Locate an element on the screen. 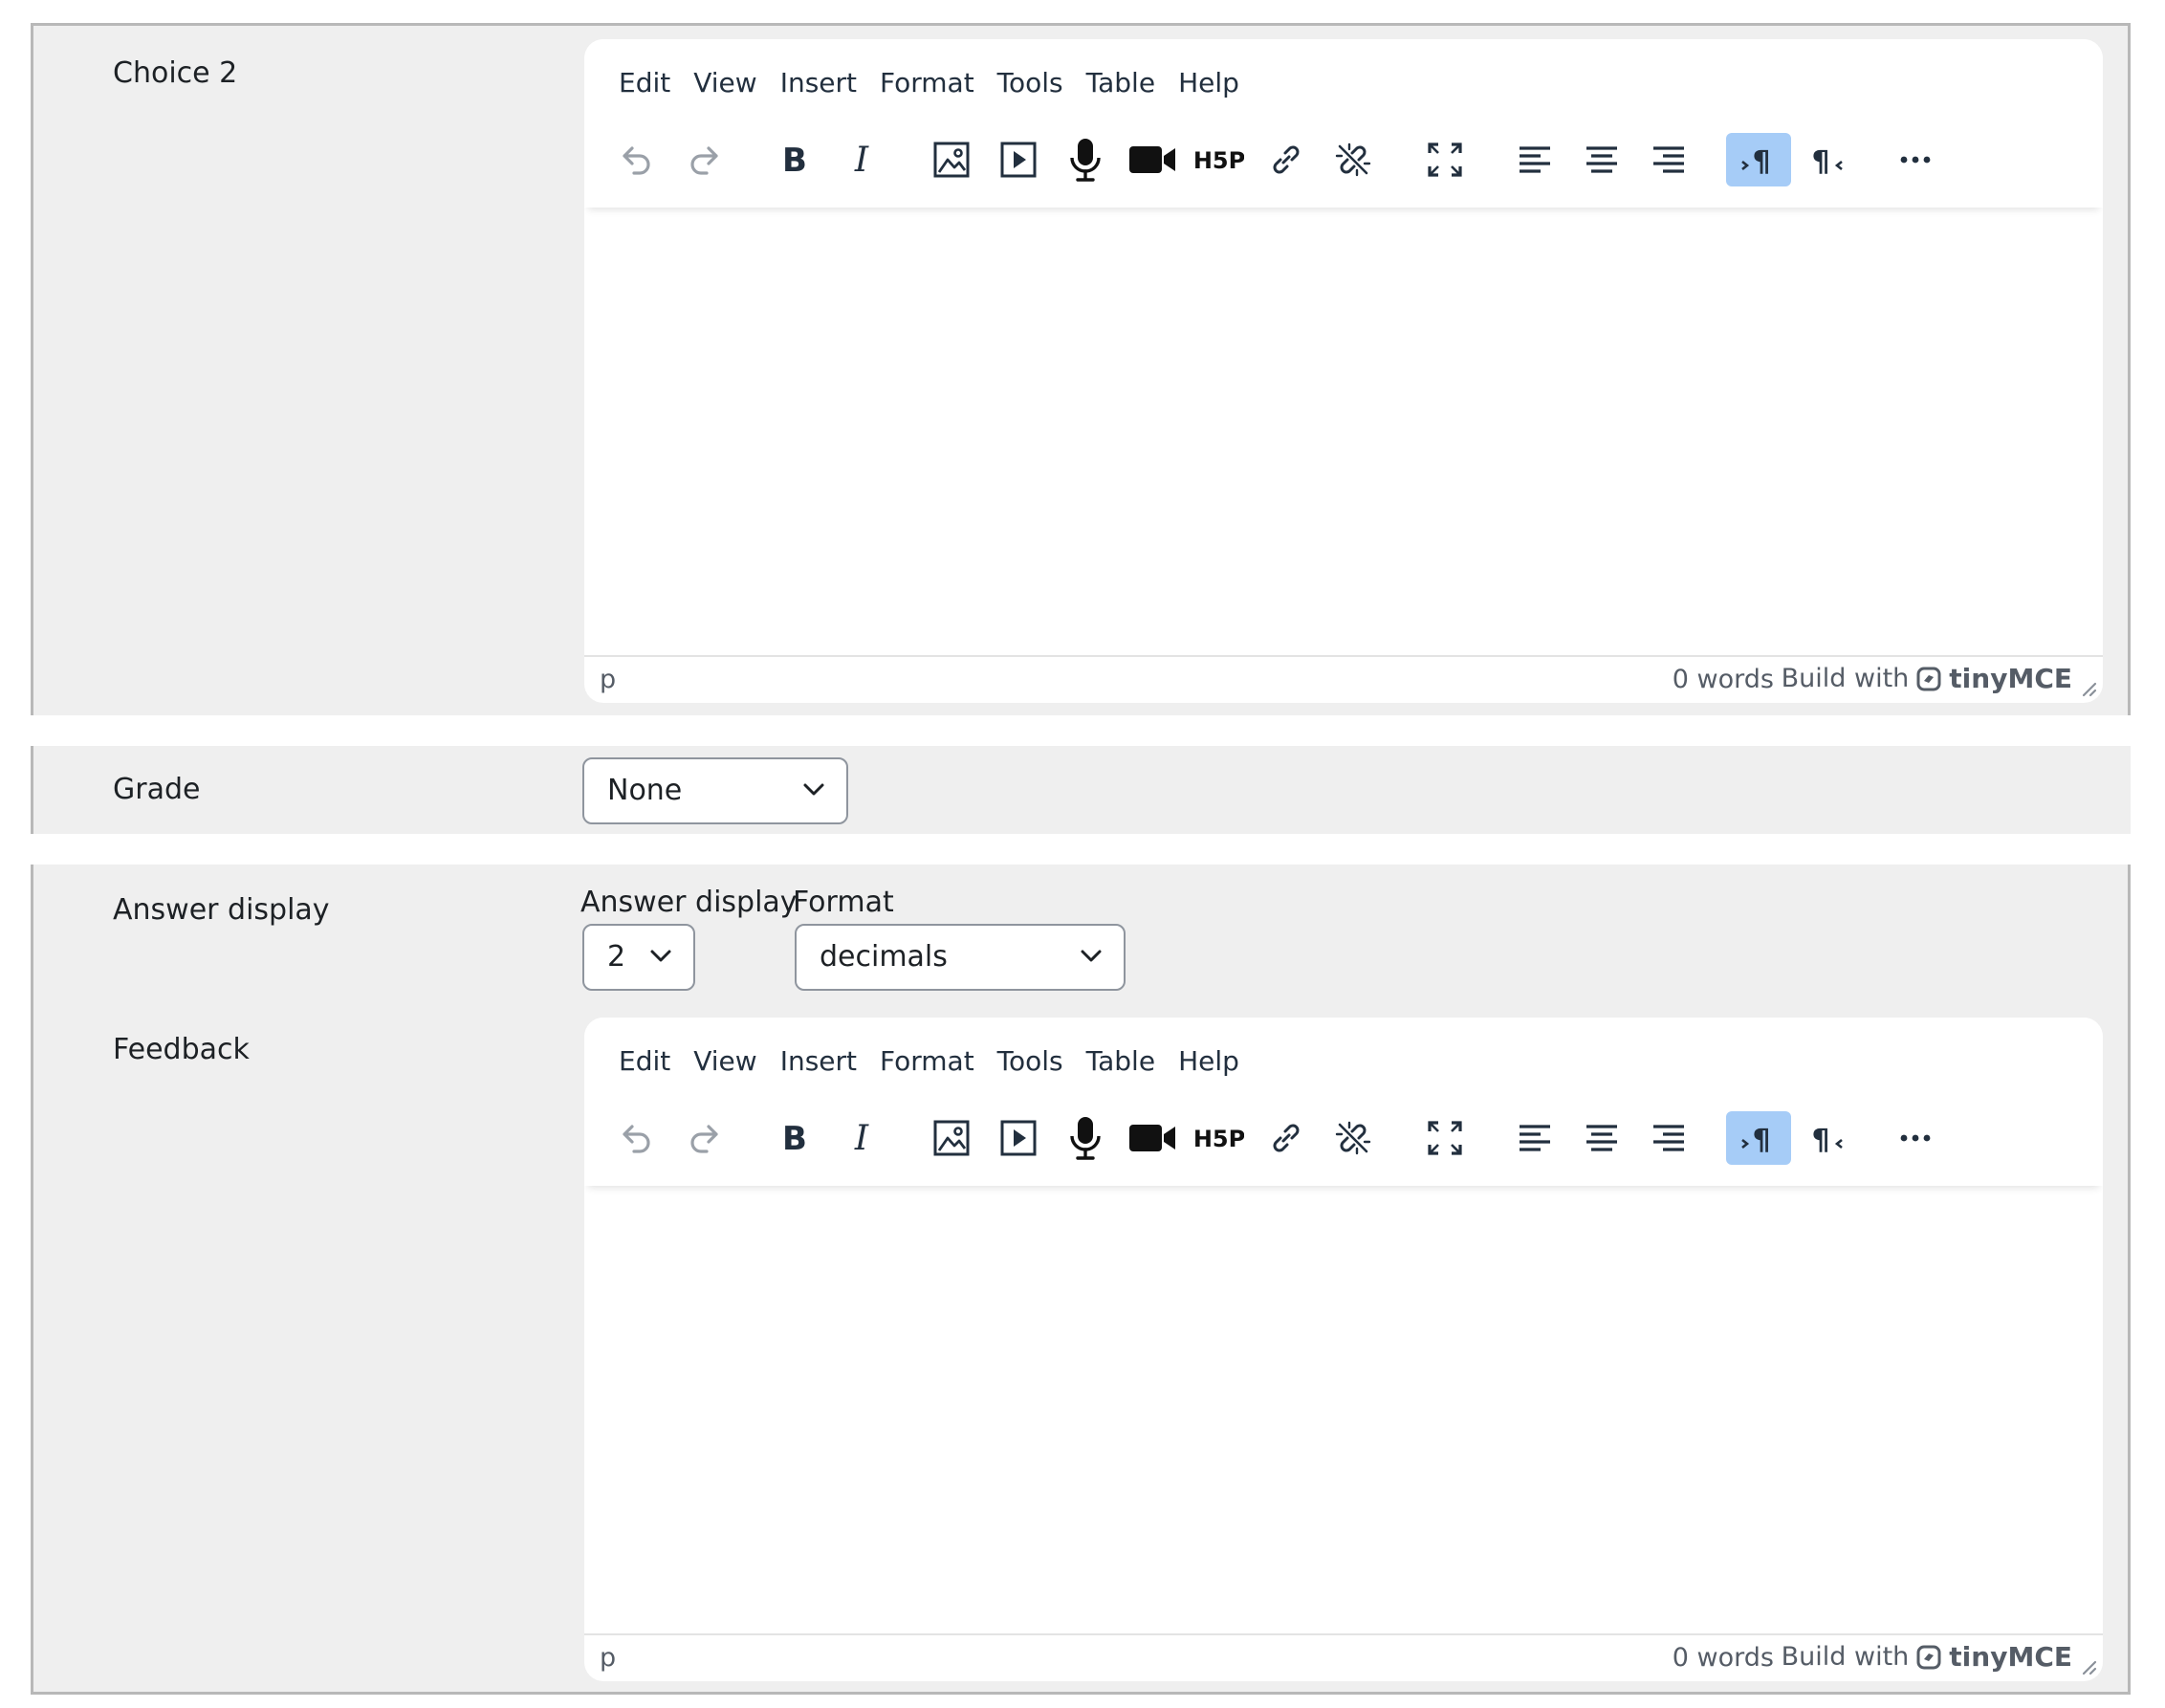  more-icon is located at coordinates (1915, 1138).